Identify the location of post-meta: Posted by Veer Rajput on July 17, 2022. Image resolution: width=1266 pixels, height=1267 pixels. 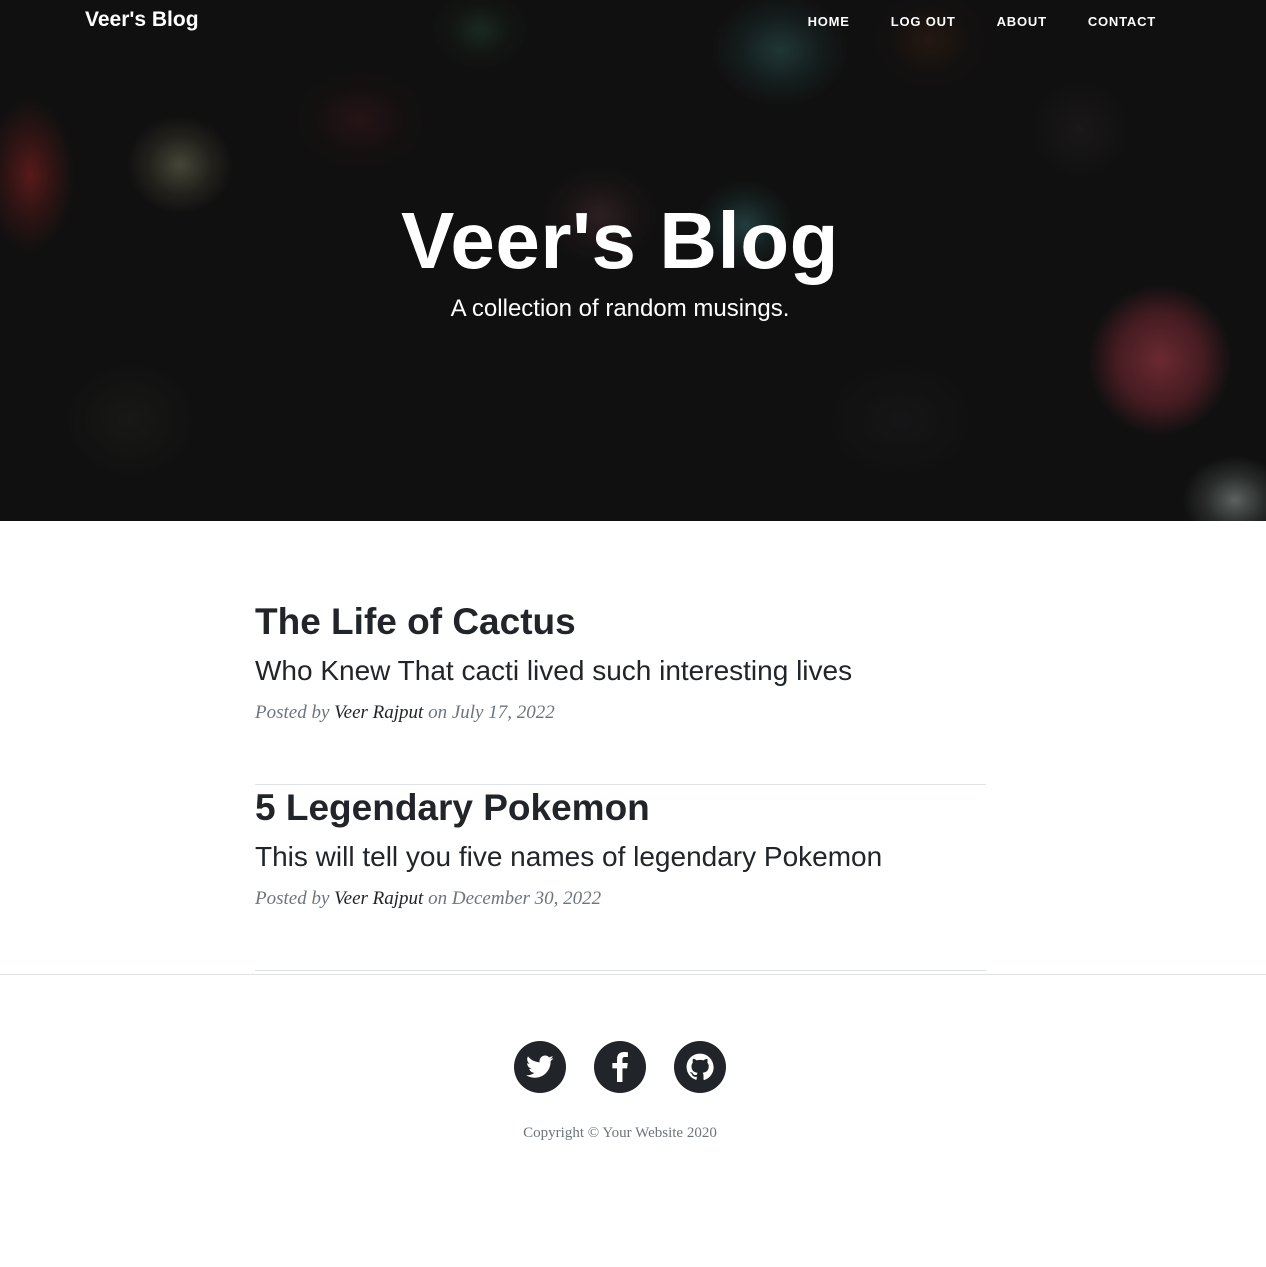
(405, 713).